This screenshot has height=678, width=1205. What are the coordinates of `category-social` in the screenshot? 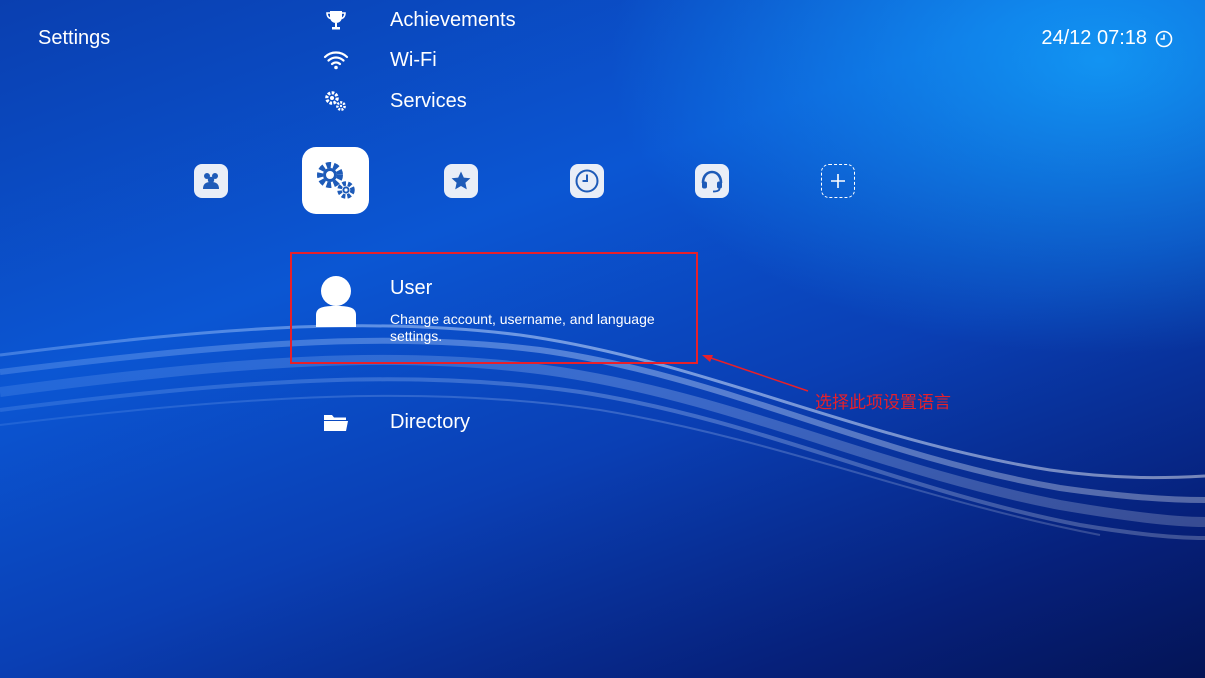 It's located at (211, 181).